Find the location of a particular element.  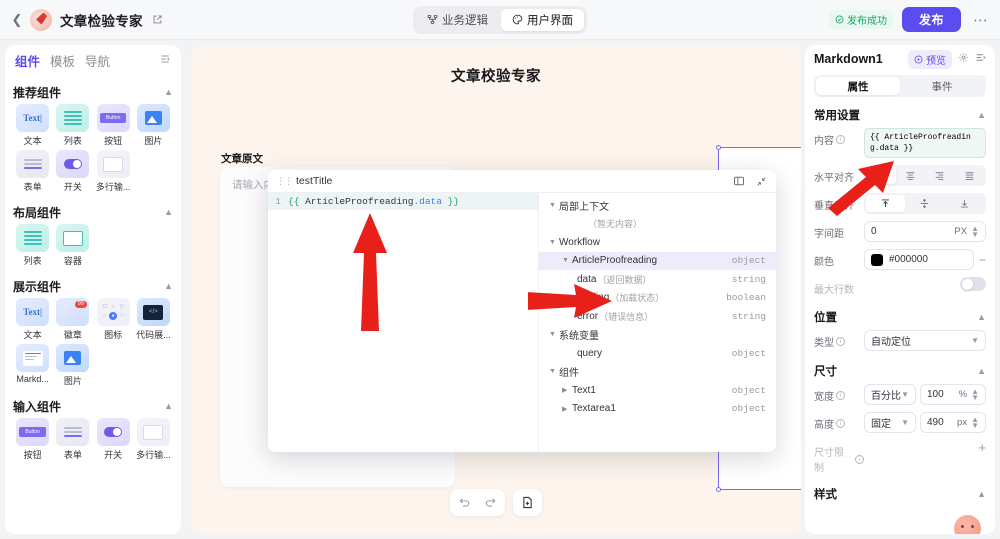

component-container: 容器 is located at coordinates (72, 246).